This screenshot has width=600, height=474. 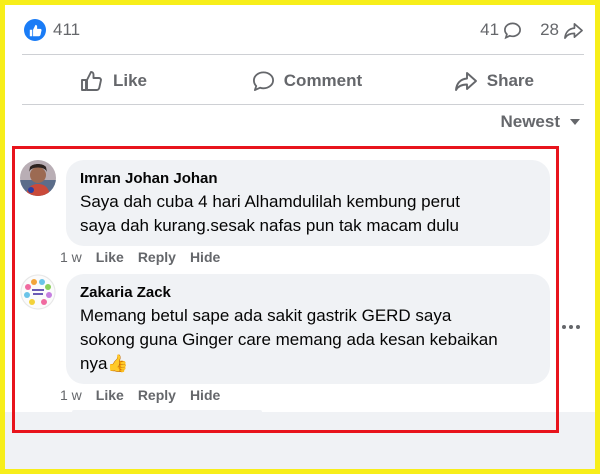 I want to click on page-background-band, so click(x=300, y=443).